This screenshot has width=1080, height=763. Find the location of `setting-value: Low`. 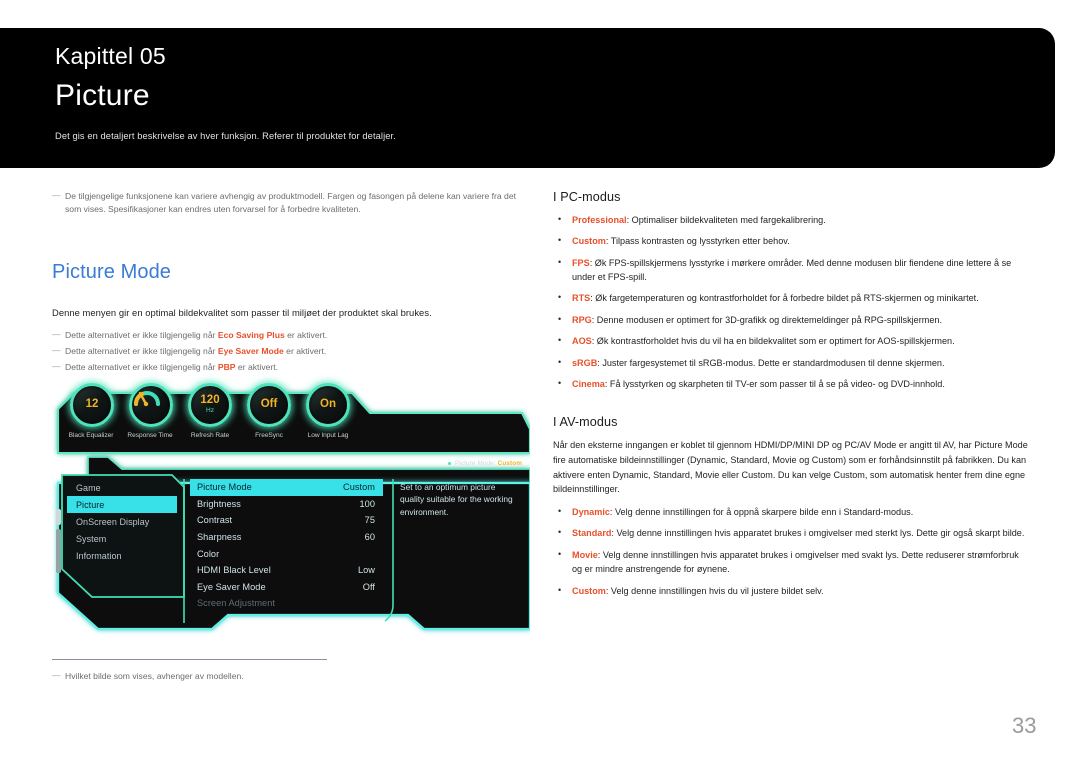

setting-value: Low is located at coordinates (366, 570).